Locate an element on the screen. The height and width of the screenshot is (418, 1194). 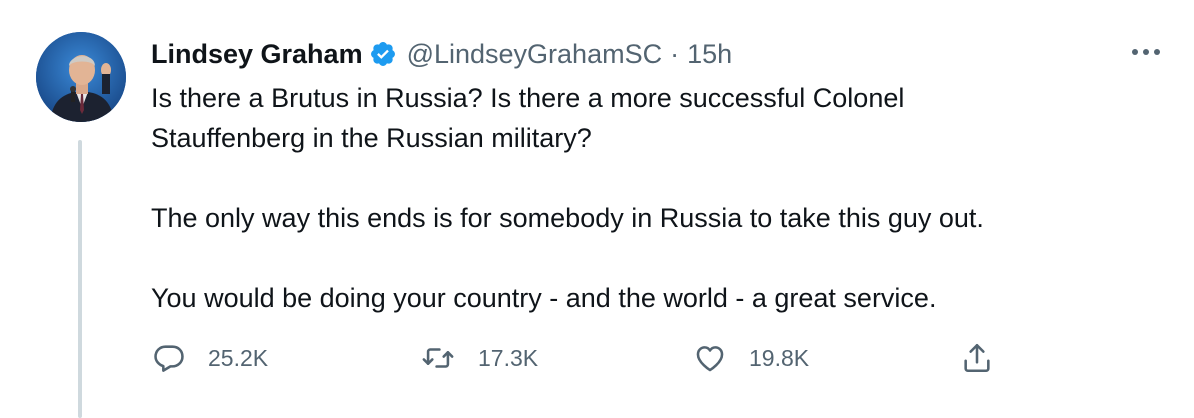
like-button: 19.8K is located at coordinates (751, 358).